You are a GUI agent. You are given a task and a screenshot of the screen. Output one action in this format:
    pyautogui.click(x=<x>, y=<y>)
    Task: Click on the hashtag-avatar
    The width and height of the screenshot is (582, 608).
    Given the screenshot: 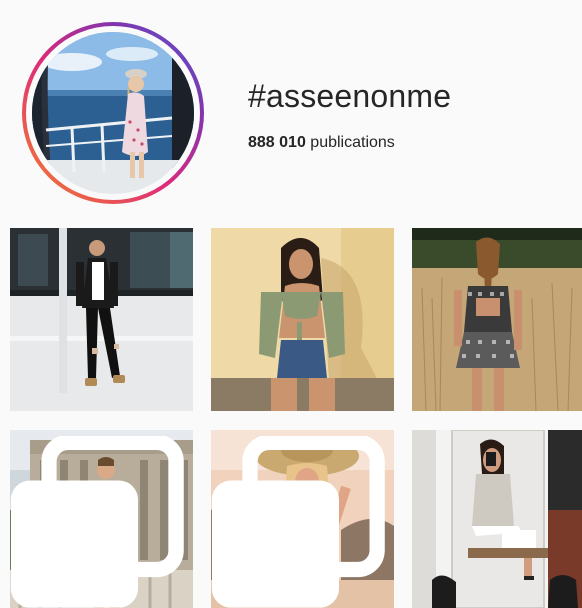 What is the action you would take?
    pyautogui.click(x=113, y=113)
    